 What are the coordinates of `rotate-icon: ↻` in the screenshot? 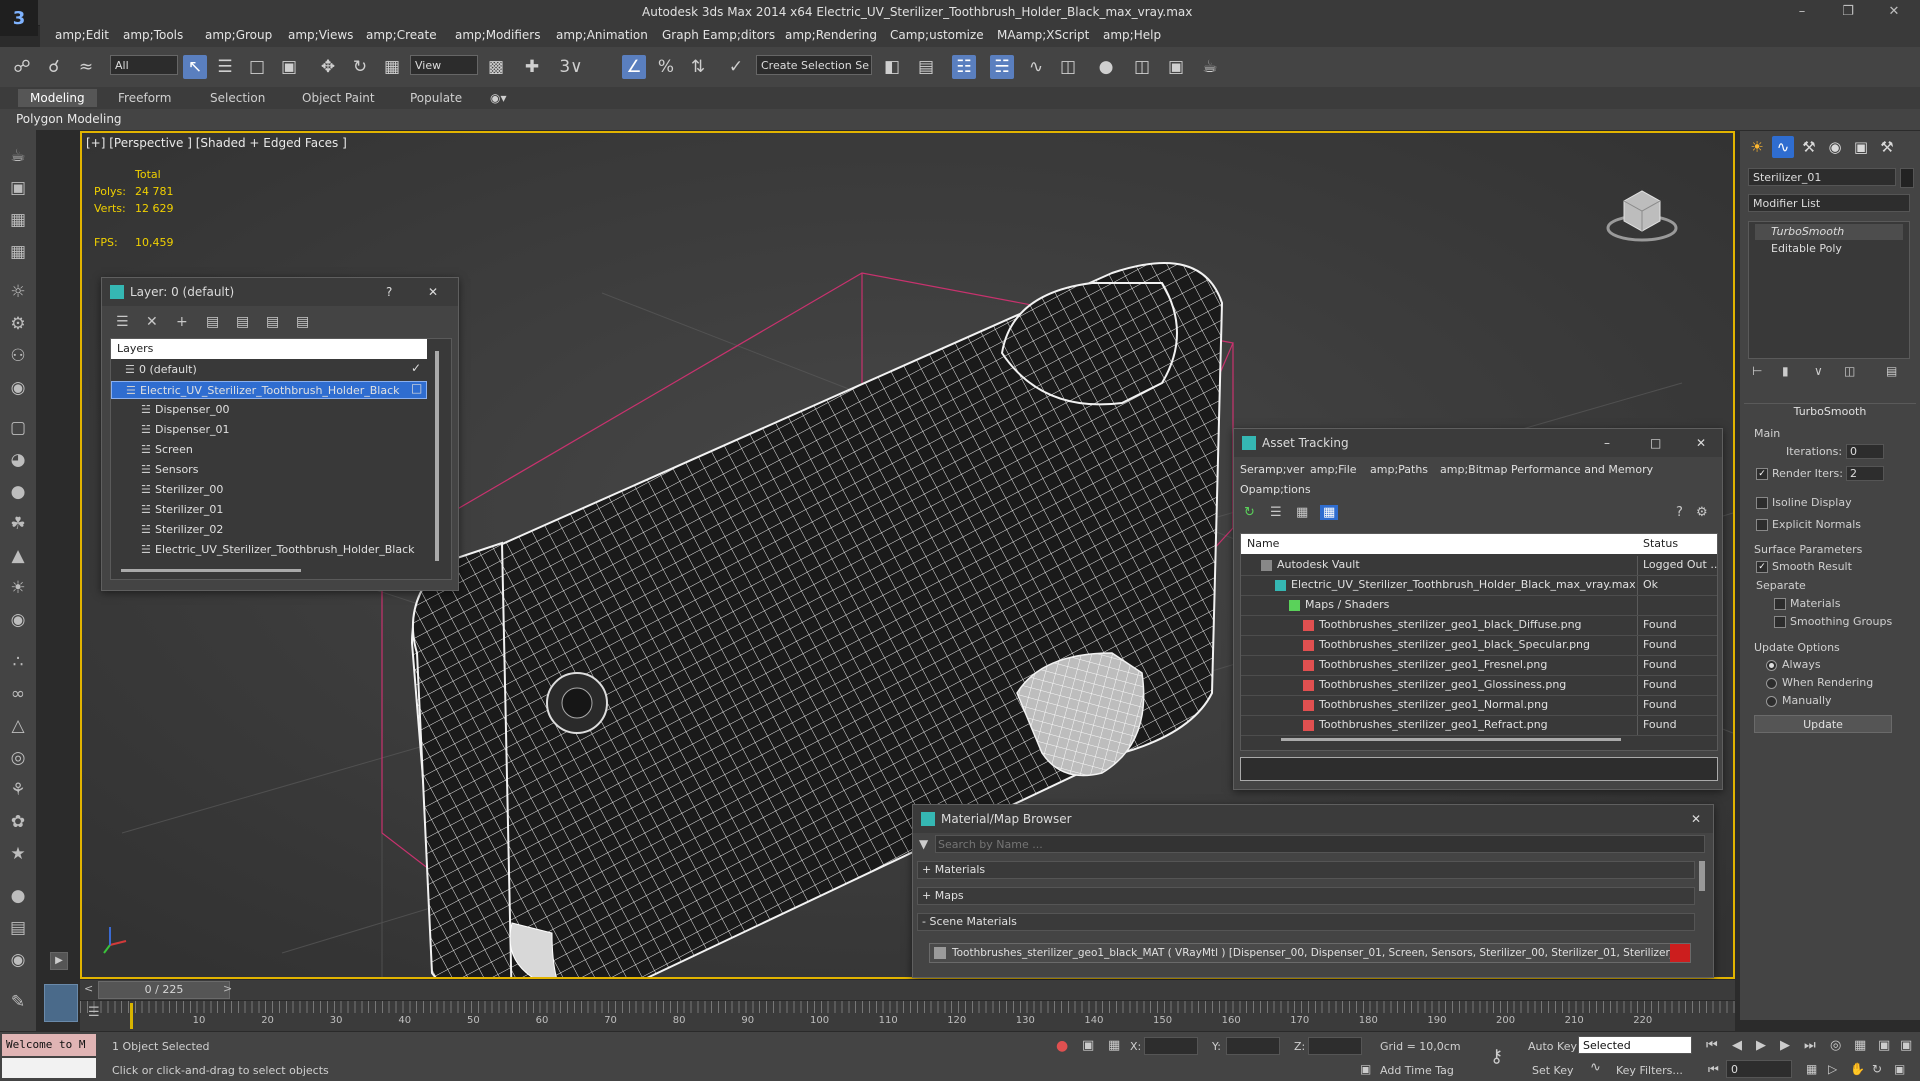 It's located at (360, 67).